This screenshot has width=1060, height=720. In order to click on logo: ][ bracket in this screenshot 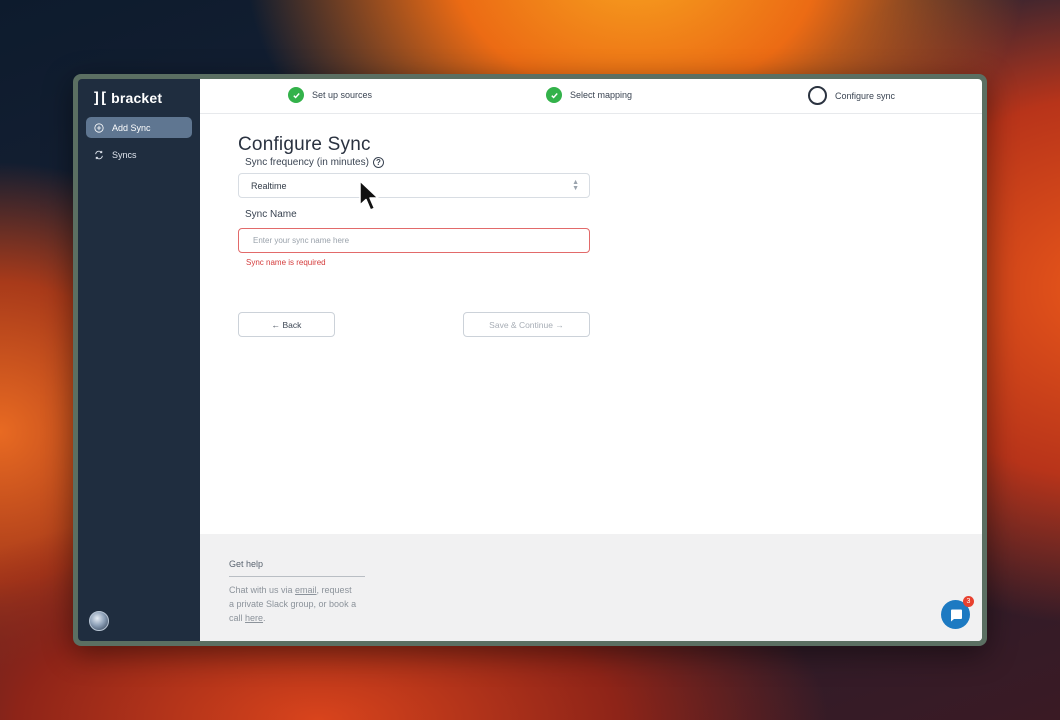, I will do `click(139, 93)`.